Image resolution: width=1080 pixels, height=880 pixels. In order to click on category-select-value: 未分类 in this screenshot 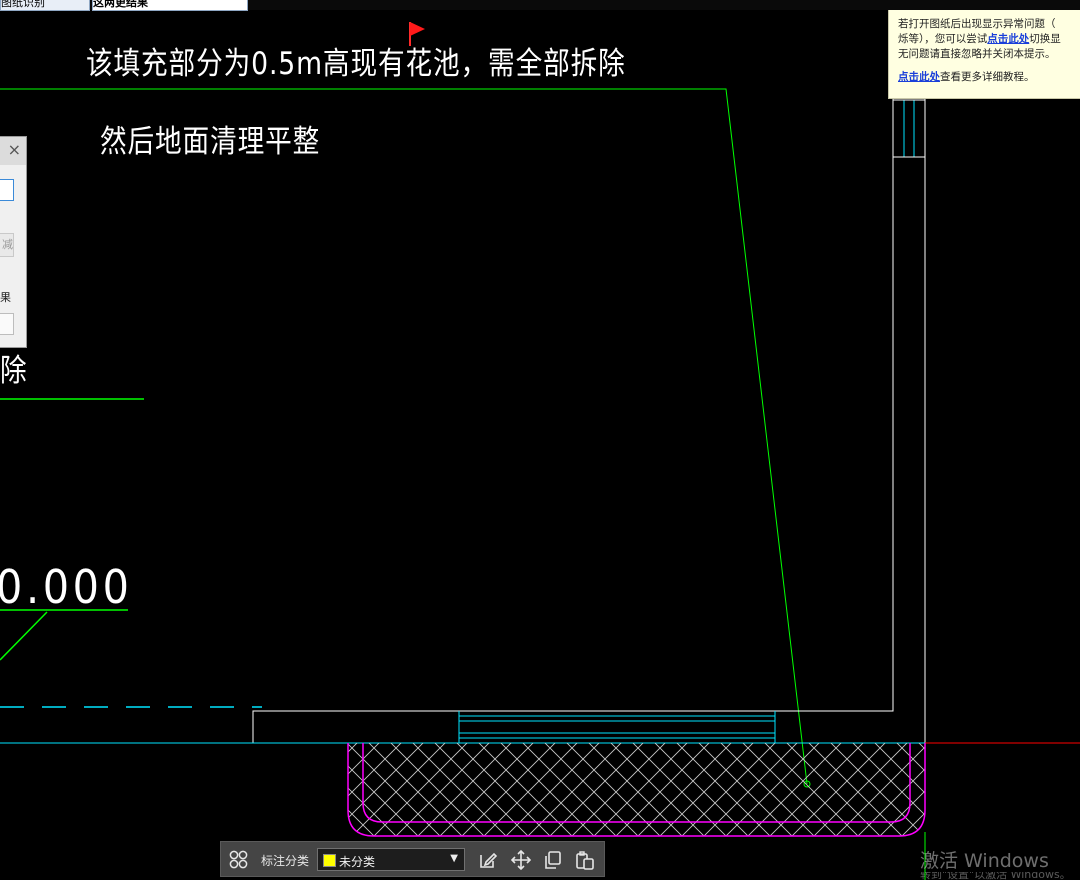, I will do `click(357, 862)`.